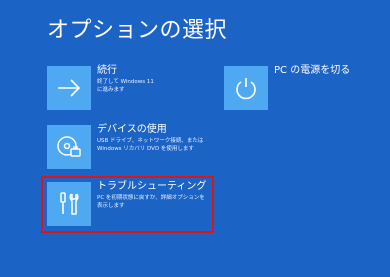 This screenshot has width=390, height=277. What do you see at coordinates (127, 204) in the screenshot?
I see `highlight-box` at bounding box center [127, 204].